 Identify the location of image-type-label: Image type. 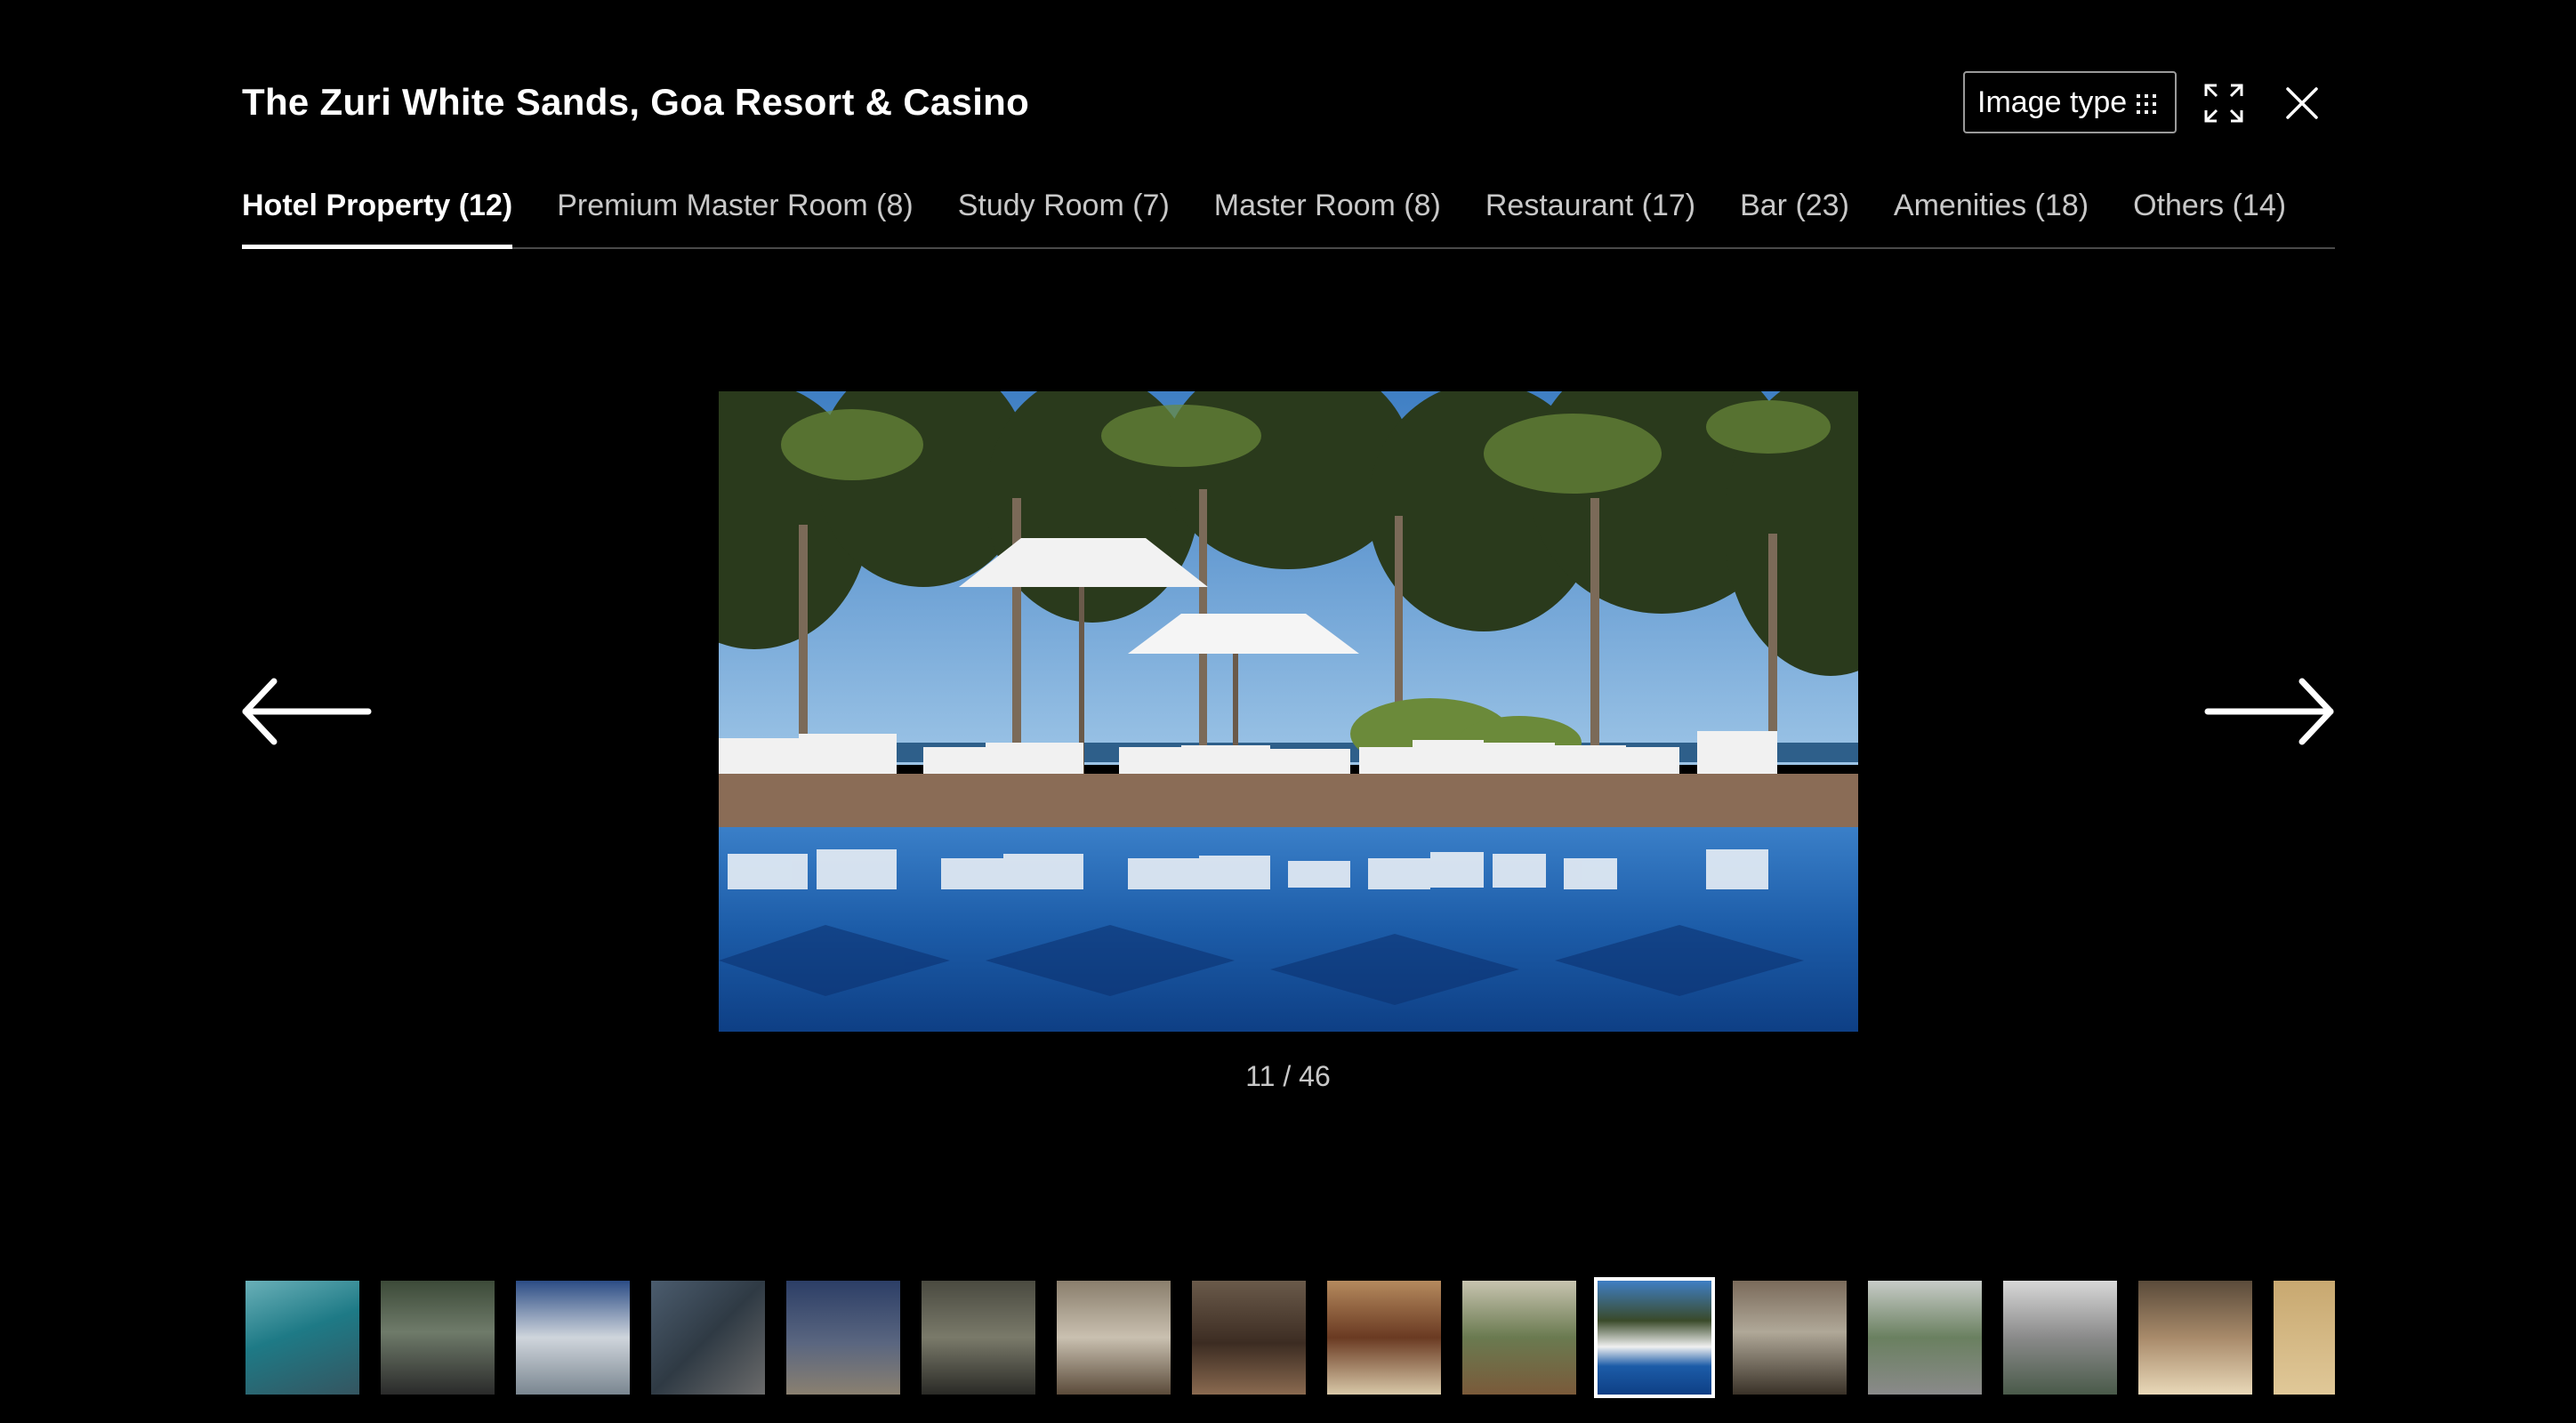
(2052, 101).